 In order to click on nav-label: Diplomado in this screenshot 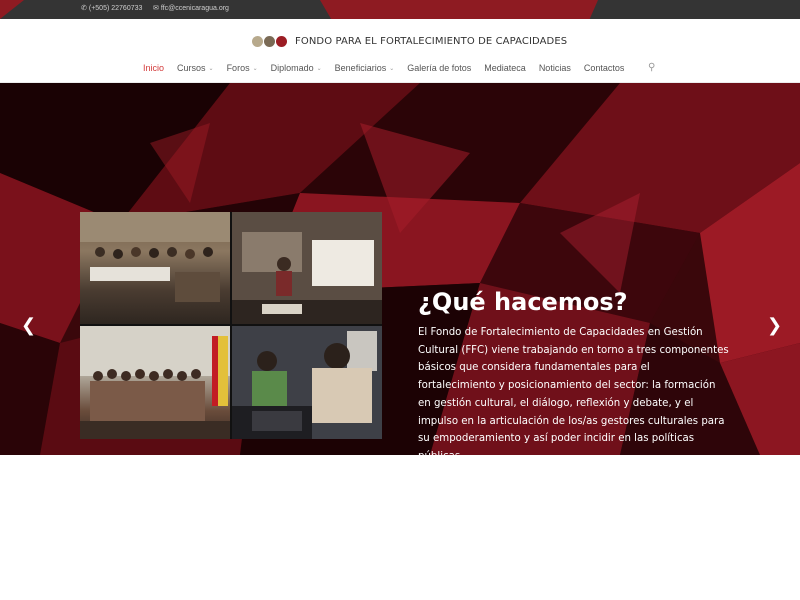, I will do `click(292, 68)`.